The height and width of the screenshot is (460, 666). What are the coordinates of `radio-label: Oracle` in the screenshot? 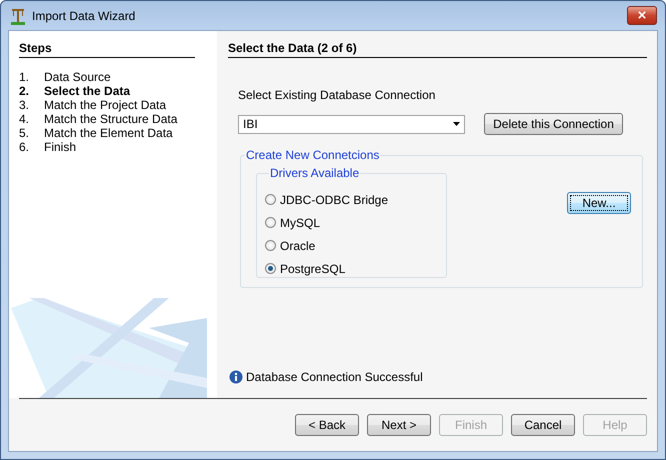 It's located at (298, 245).